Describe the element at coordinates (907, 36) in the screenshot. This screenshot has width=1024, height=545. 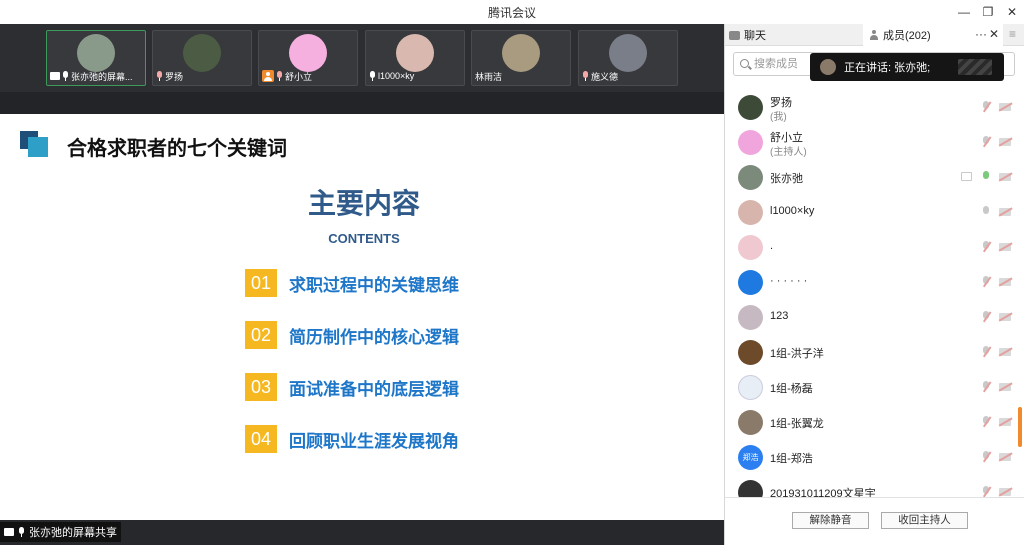
I see `tab-label: 成员(202)` at that location.